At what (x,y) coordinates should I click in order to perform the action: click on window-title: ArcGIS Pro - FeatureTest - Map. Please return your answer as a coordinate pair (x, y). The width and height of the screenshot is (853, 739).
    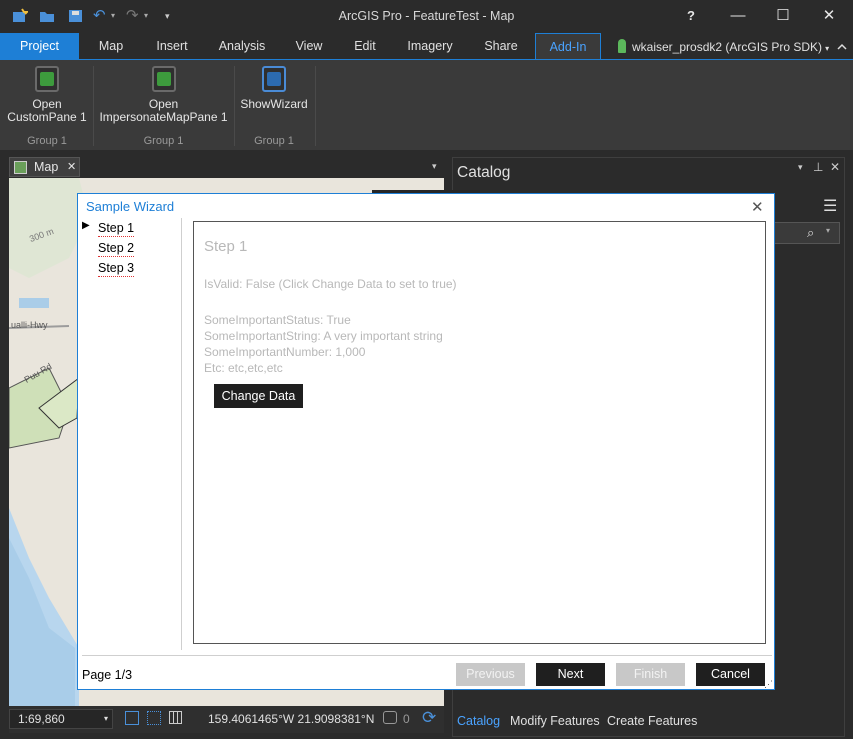
    Looking at the image, I should click on (426, 16).